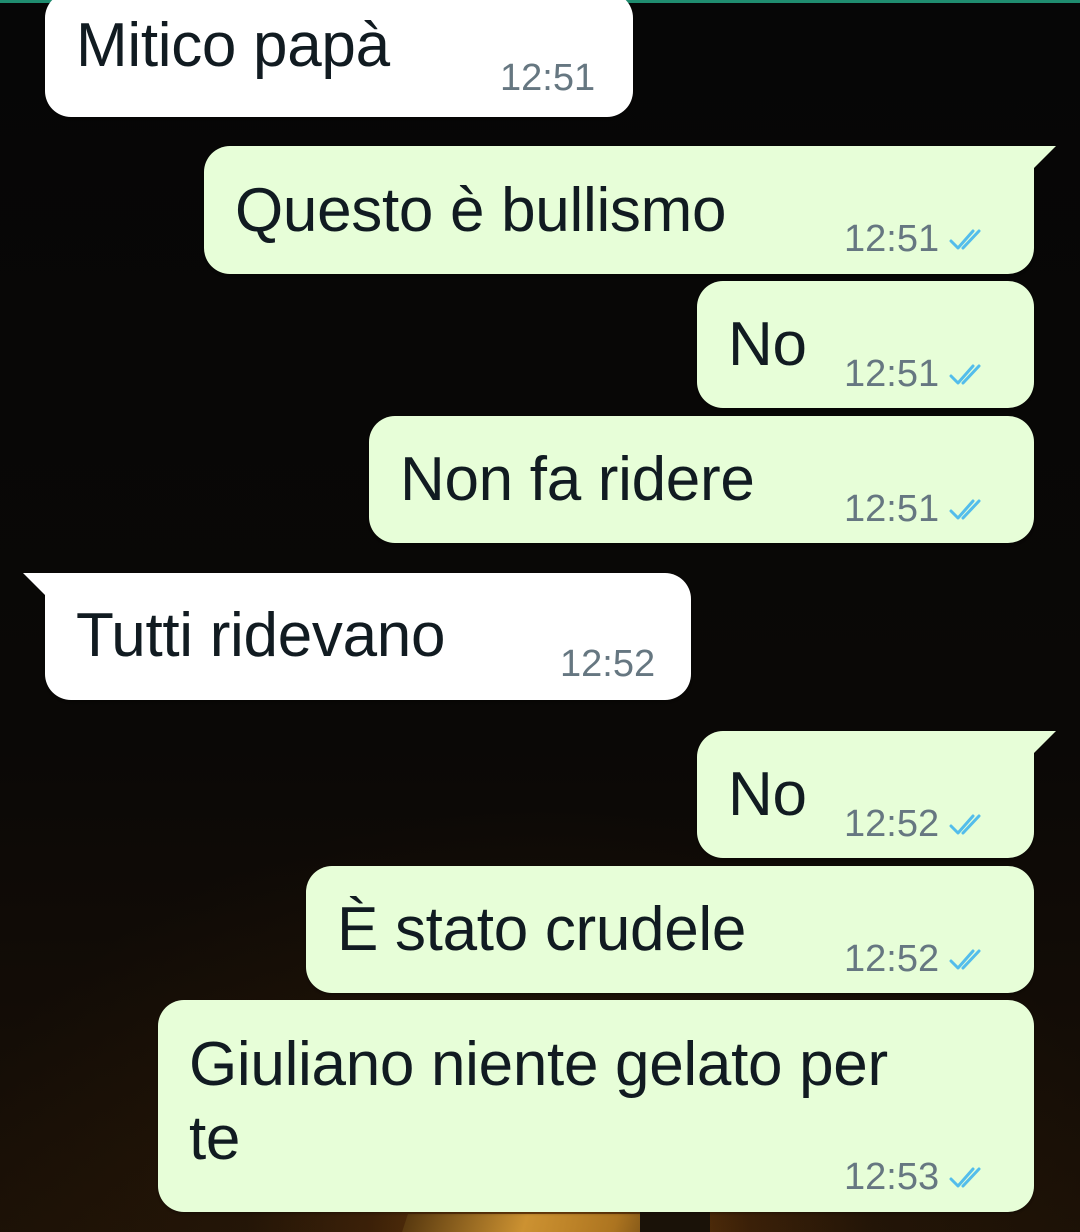 The width and height of the screenshot is (1080, 1232). What do you see at coordinates (538, 1101) in the screenshot?
I see `message-text: Giuliano niente gelato per te` at bounding box center [538, 1101].